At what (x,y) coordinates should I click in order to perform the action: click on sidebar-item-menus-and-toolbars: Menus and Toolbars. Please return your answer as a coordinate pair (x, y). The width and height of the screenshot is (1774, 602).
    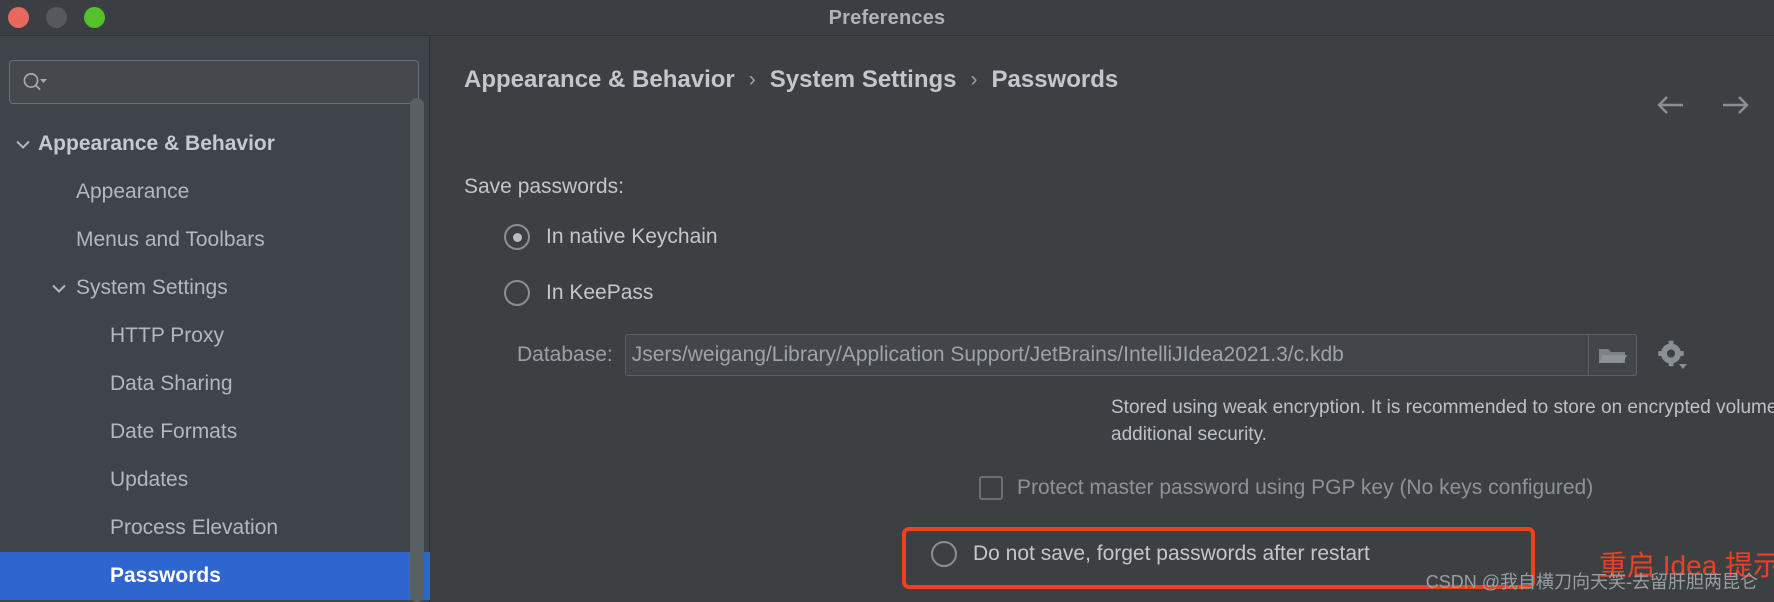
    Looking at the image, I should click on (215, 240).